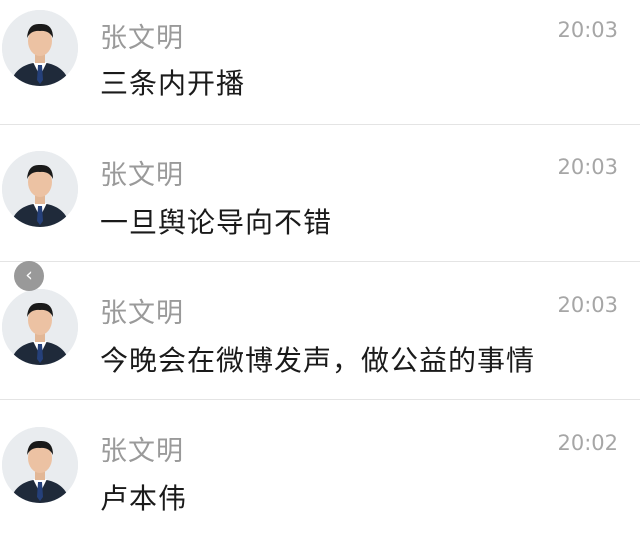 Image resolution: width=640 pixels, height=538 pixels. I want to click on message-text: 卢本伟, so click(144, 498).